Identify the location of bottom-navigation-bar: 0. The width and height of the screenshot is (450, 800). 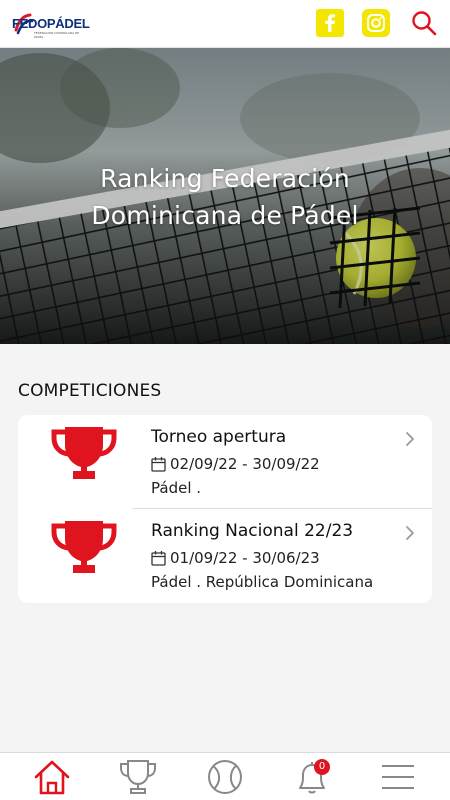
(225, 776).